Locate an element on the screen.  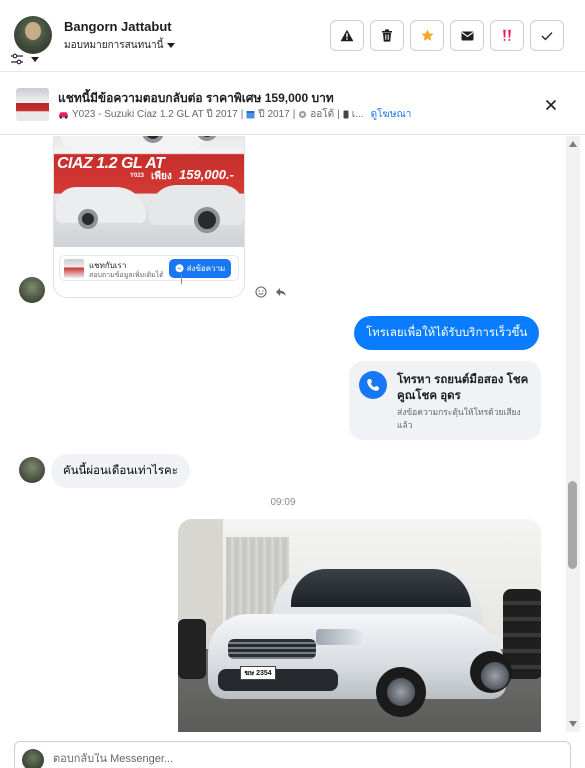
assign-conversation-dropdown: มอบหมายการสนทนานี้ is located at coordinates (120, 45).